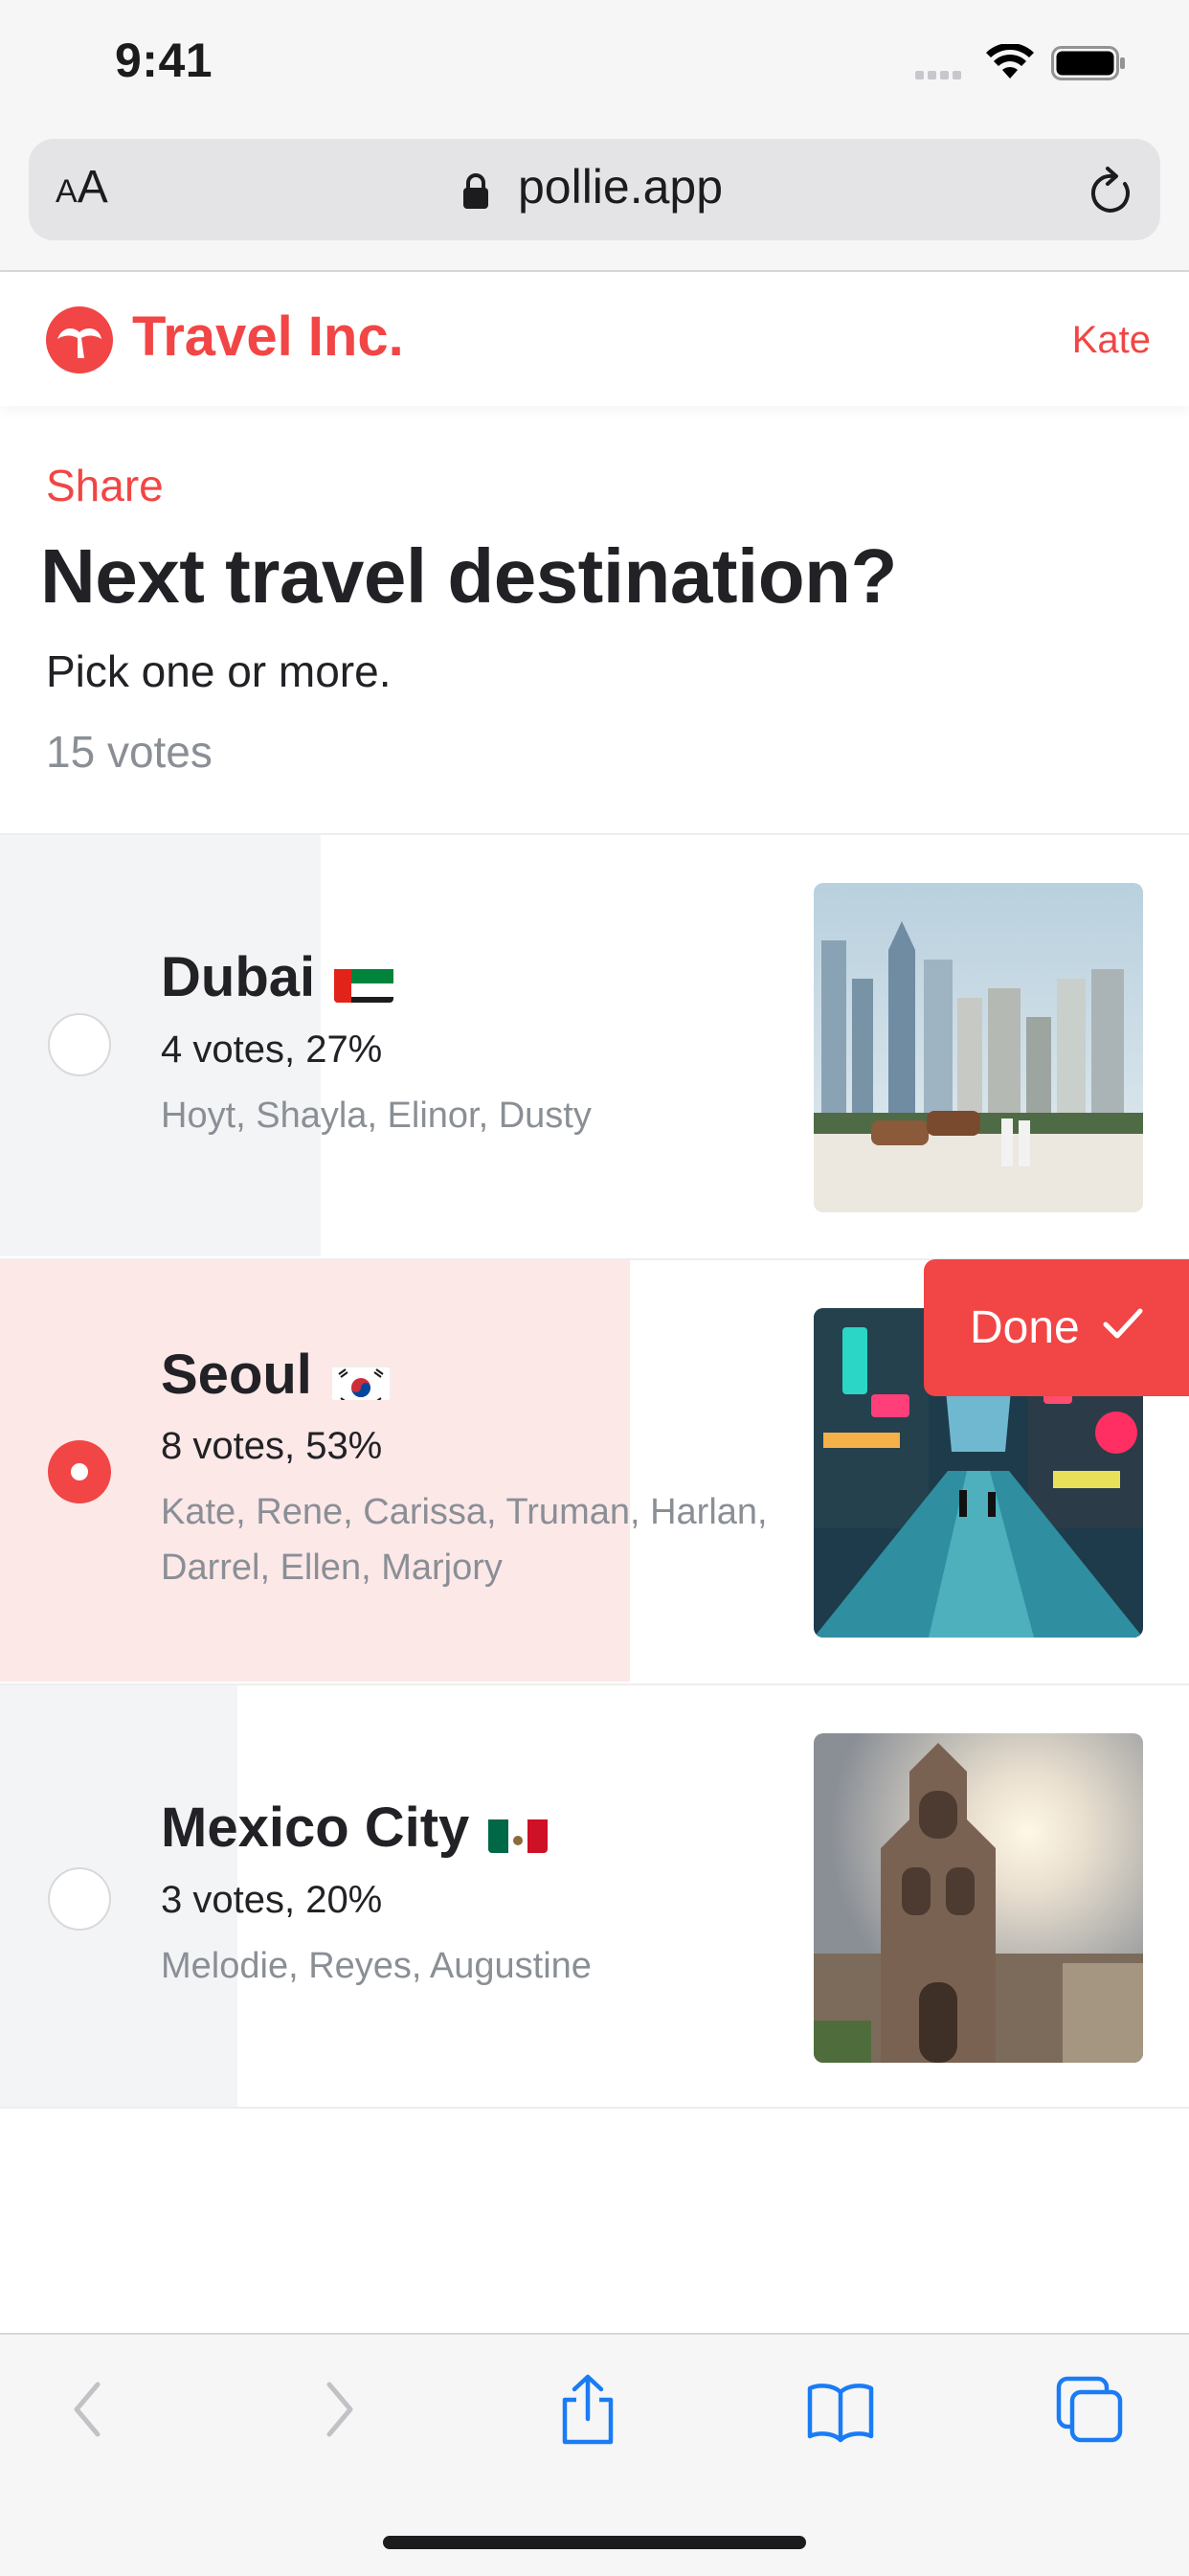  Describe the element at coordinates (978, 1047) in the screenshot. I see `dubai-photo` at that location.